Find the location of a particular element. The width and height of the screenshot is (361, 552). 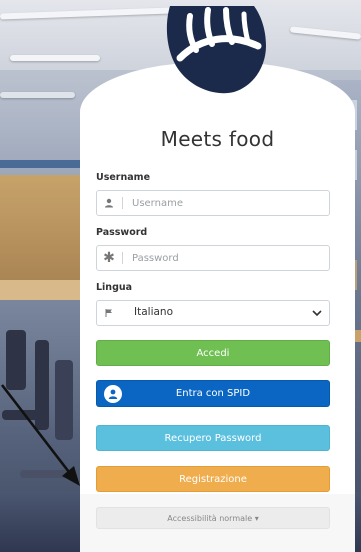

password-label: Password is located at coordinates (122, 232).